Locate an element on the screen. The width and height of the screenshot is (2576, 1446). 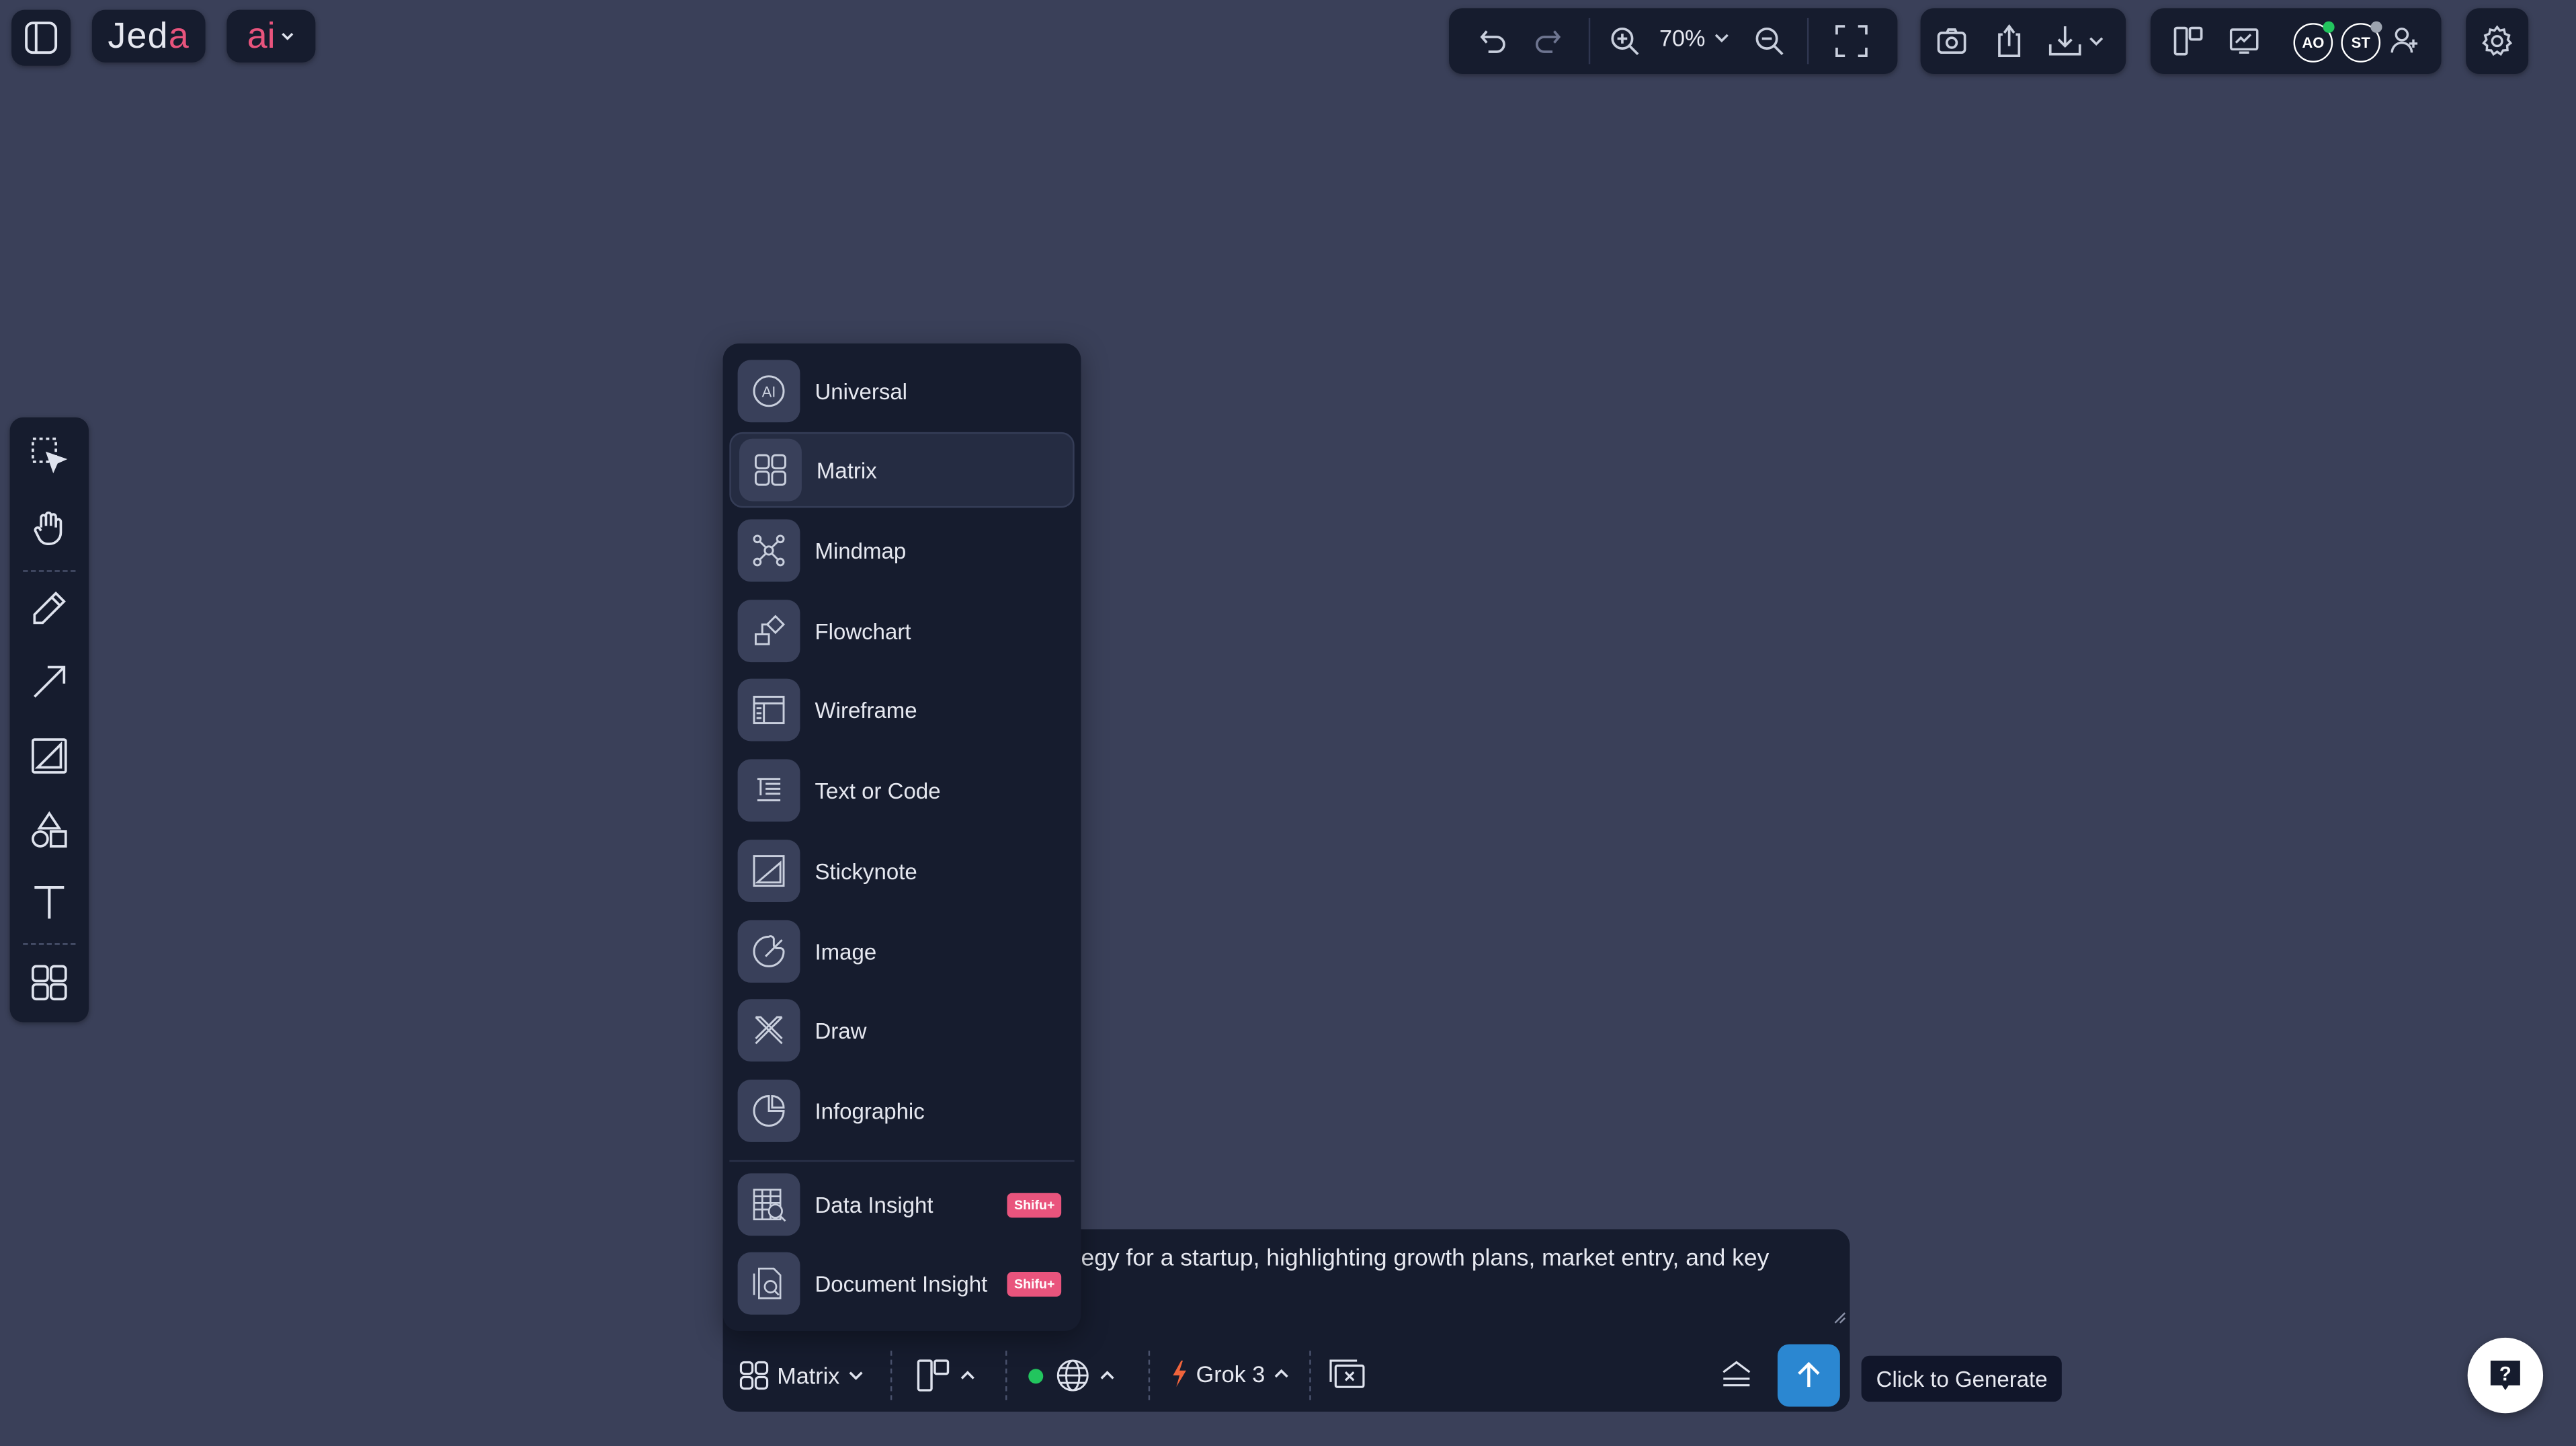
resize-handle-icon is located at coordinates (1840, 1318).